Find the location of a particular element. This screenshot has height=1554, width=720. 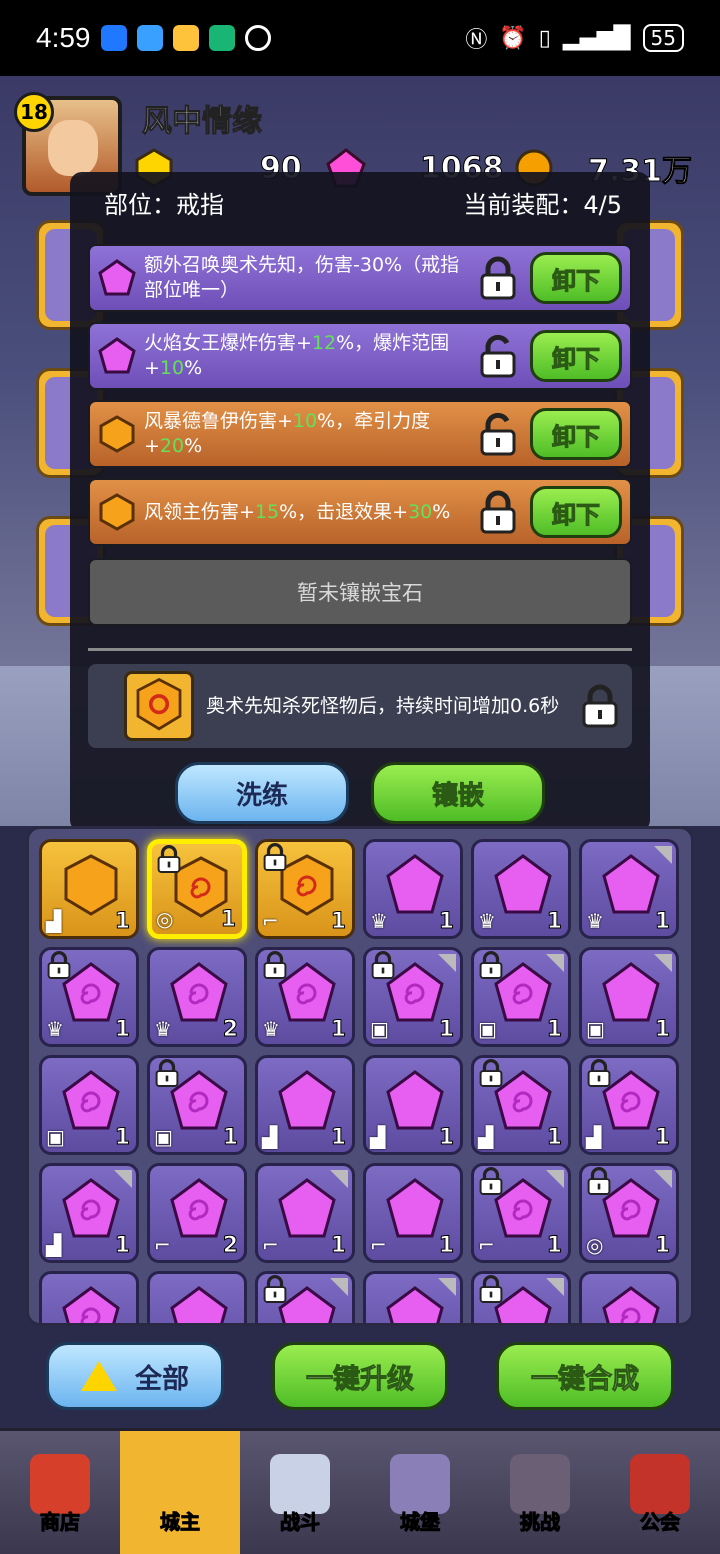

one-click-upgrade-button: 一键升级 is located at coordinates (360, 1376).